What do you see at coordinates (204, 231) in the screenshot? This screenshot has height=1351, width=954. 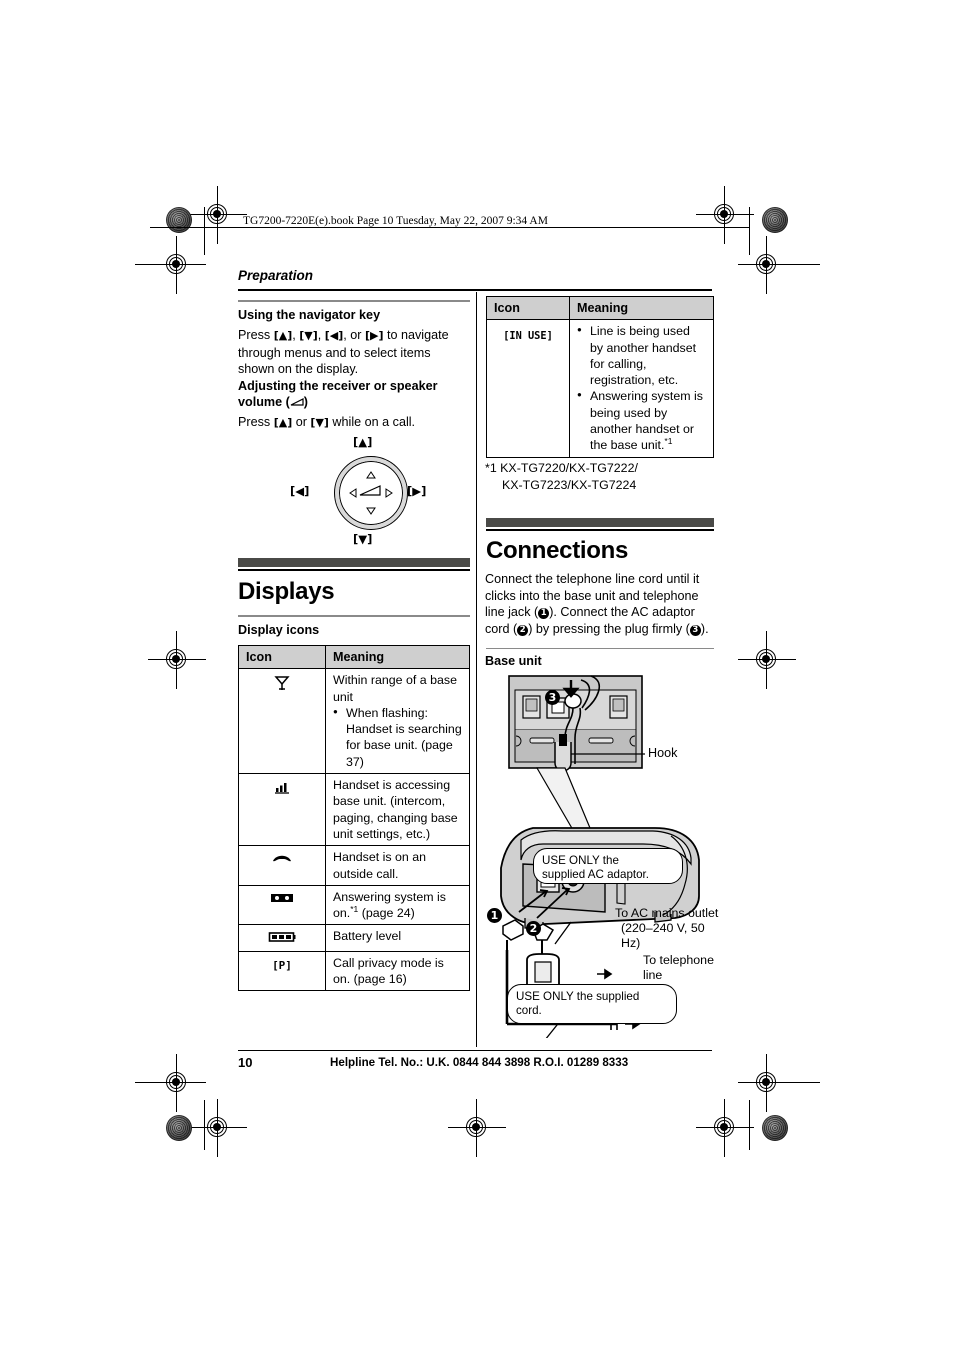 I see `trim-line-left-vertical` at bounding box center [204, 231].